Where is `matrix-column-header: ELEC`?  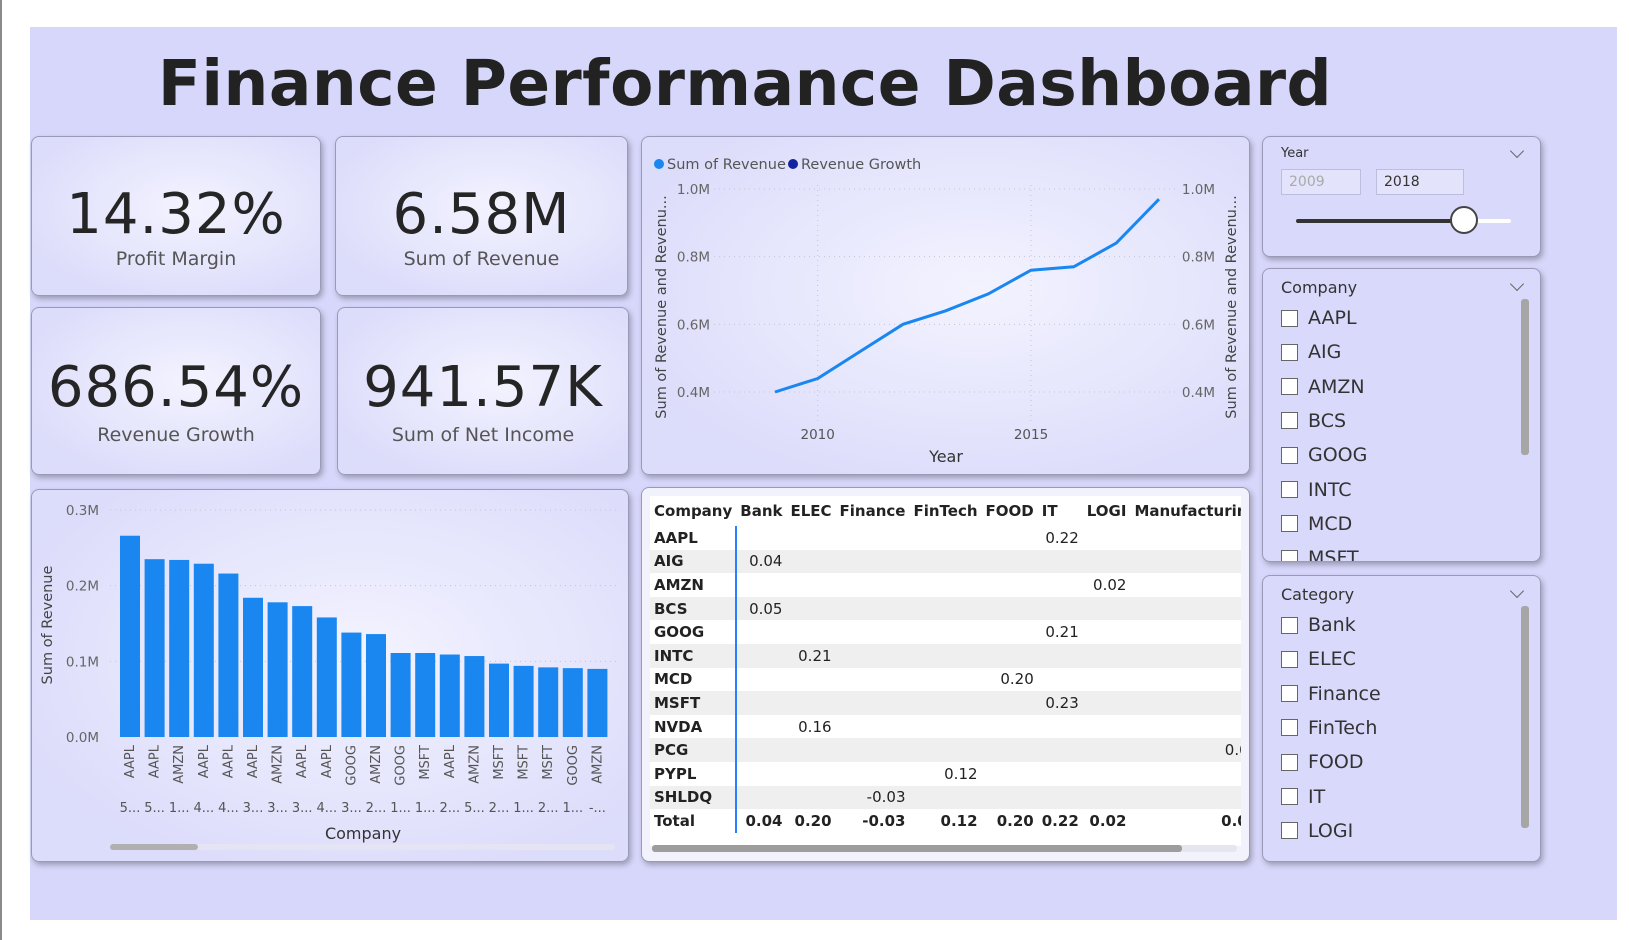 matrix-column-header: ELEC is located at coordinates (810, 511).